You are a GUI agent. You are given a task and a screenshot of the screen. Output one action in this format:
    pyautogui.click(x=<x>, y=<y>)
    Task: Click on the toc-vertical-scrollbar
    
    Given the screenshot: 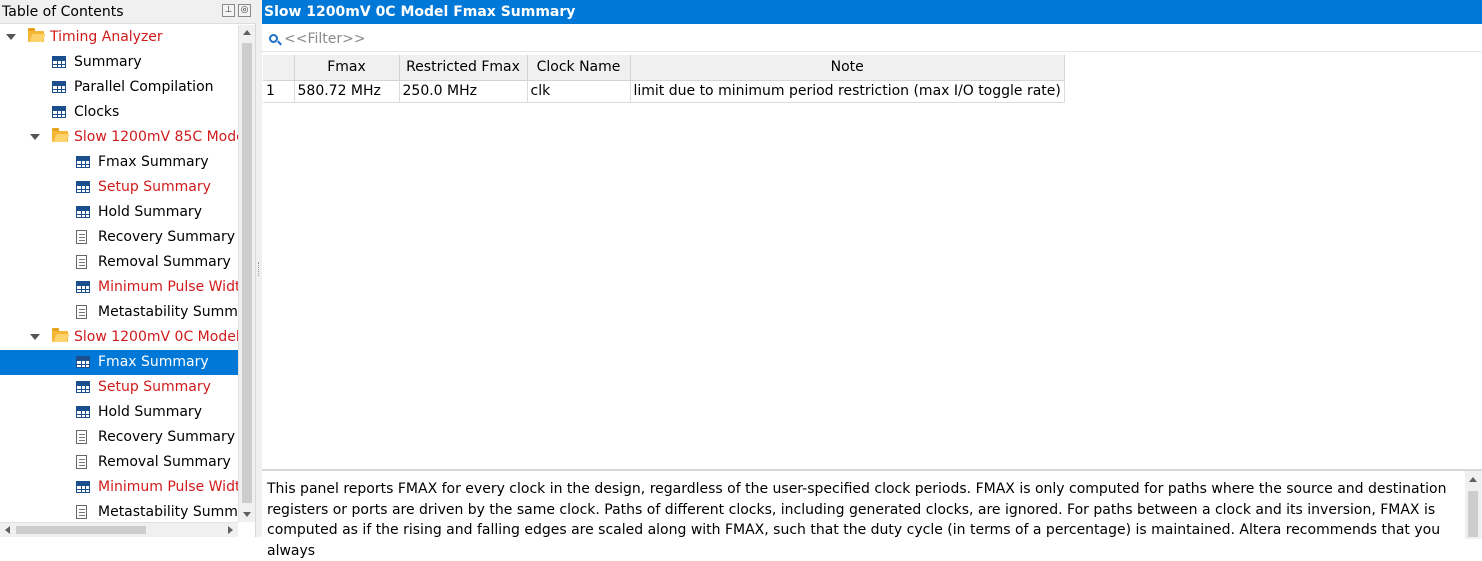 What is the action you would take?
    pyautogui.click(x=246, y=273)
    